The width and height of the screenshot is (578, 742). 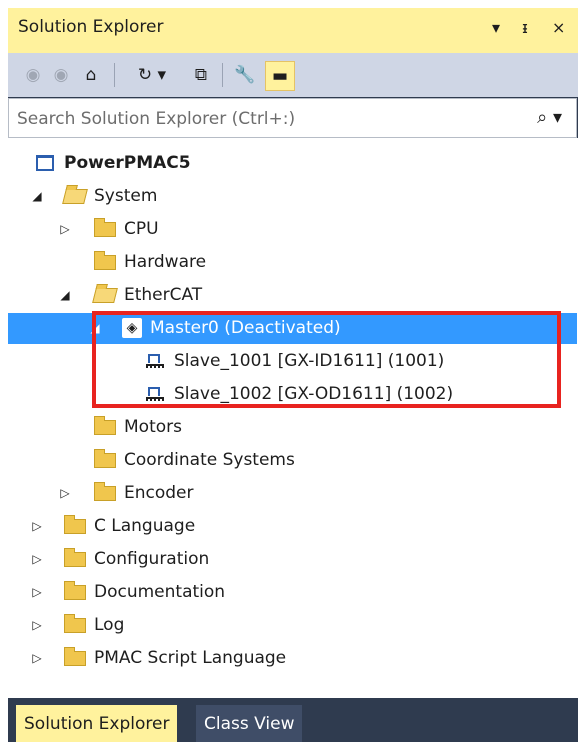 What do you see at coordinates (163, 295) in the screenshot?
I see `tree-node-label: EtherCAT` at bounding box center [163, 295].